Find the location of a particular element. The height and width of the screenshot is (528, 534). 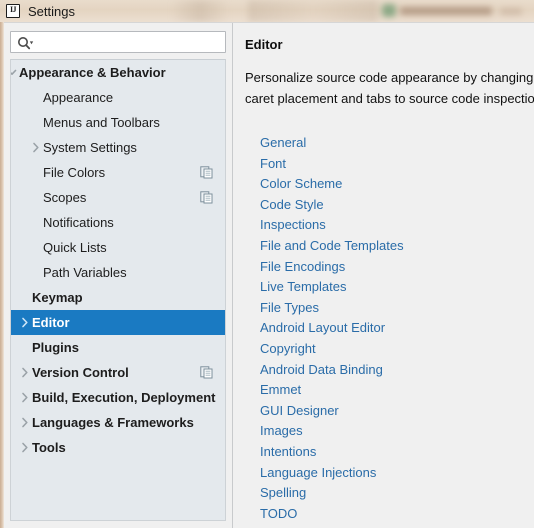

sidebar-item-label: Appearance & Behavior is located at coordinates (92, 72).